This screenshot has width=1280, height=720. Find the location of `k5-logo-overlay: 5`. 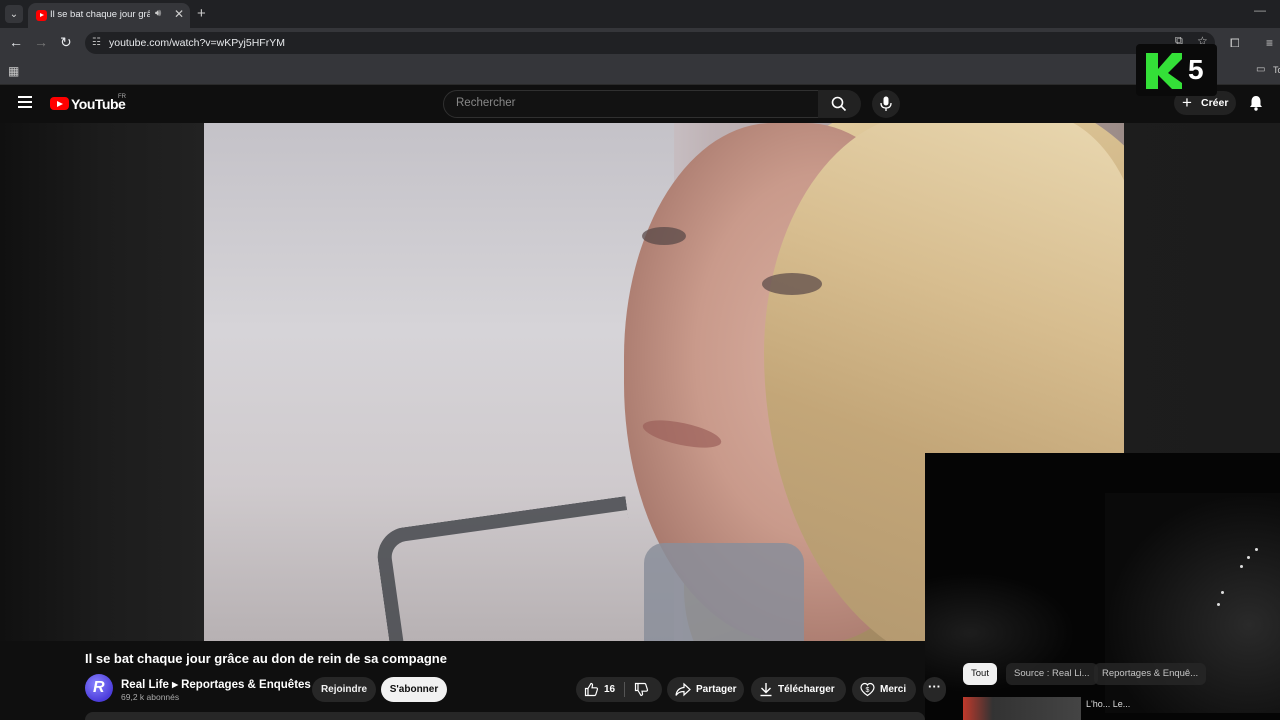

k5-logo-overlay: 5 is located at coordinates (1176, 70).